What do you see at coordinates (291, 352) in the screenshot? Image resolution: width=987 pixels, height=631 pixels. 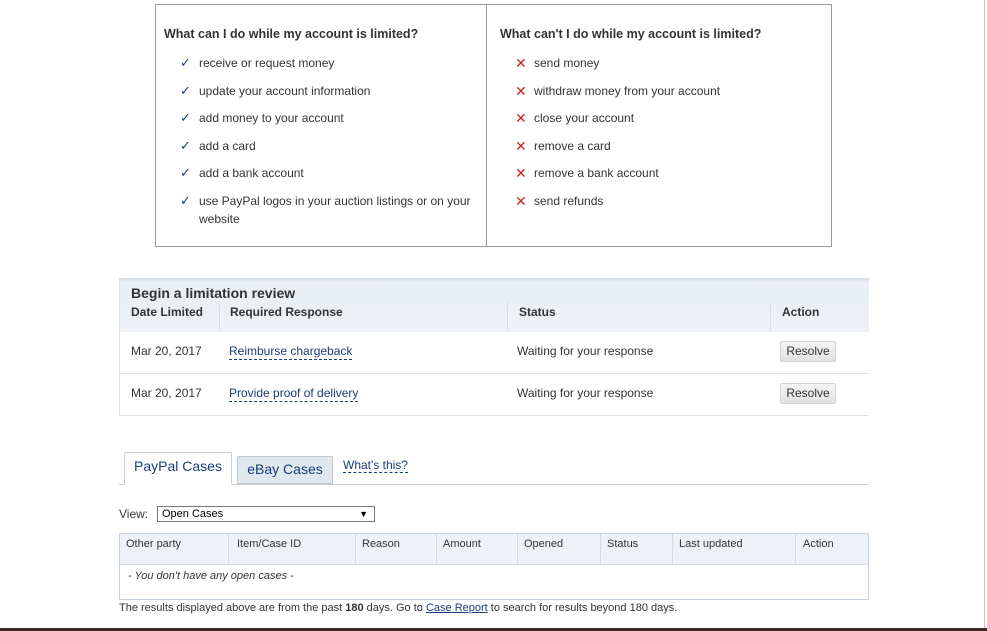 I see `required-response-link: Reimburse chargeback` at bounding box center [291, 352].